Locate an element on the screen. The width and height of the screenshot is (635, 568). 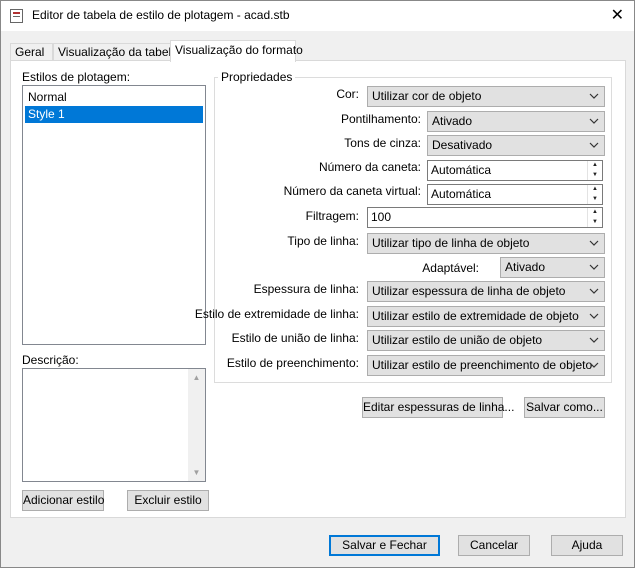
tab-general: Geral is located at coordinates (31, 52).